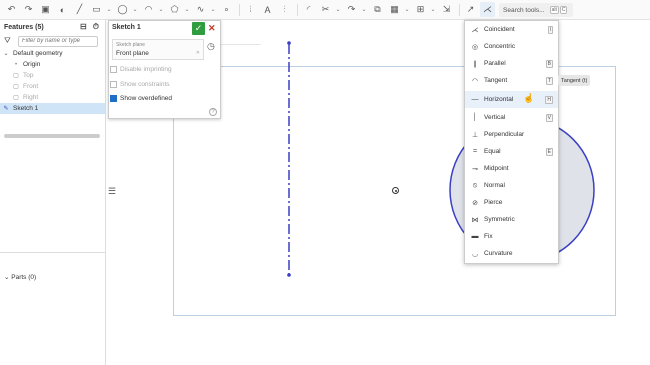 This screenshot has height=365, width=650. I want to click on menu-item-parallel: ∥ Parallel B, so click(511, 63).